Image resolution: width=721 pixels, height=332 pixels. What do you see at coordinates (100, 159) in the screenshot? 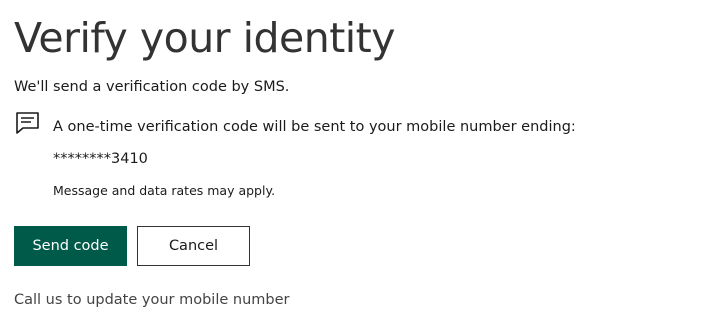
I see `masked-phone-number: ********3410` at bounding box center [100, 159].